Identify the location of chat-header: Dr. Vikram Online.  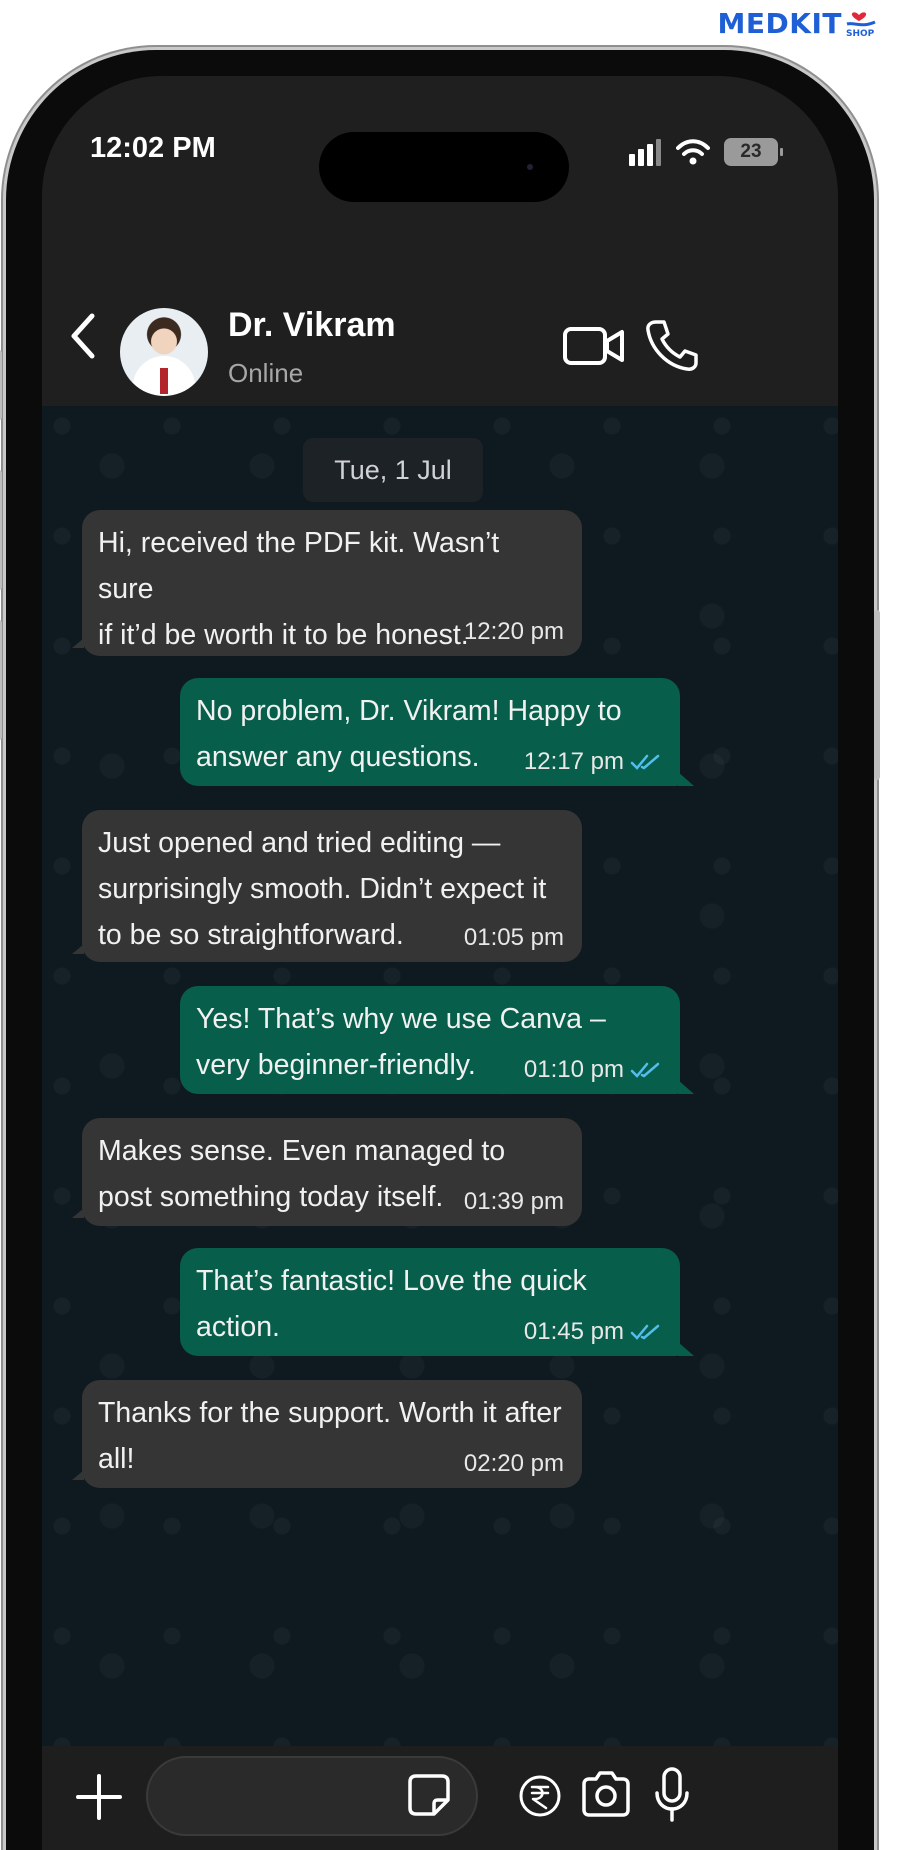
(440, 306).